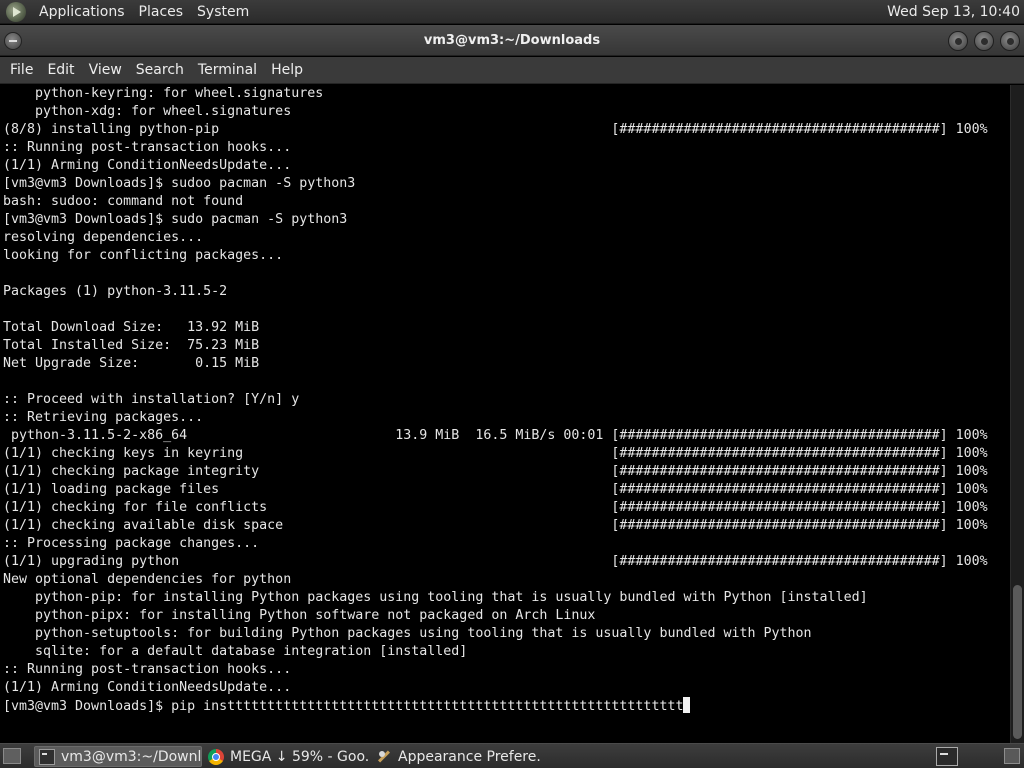 The height and width of the screenshot is (768, 1024). What do you see at coordinates (47, 756) in the screenshot?
I see `terminal-icon` at bounding box center [47, 756].